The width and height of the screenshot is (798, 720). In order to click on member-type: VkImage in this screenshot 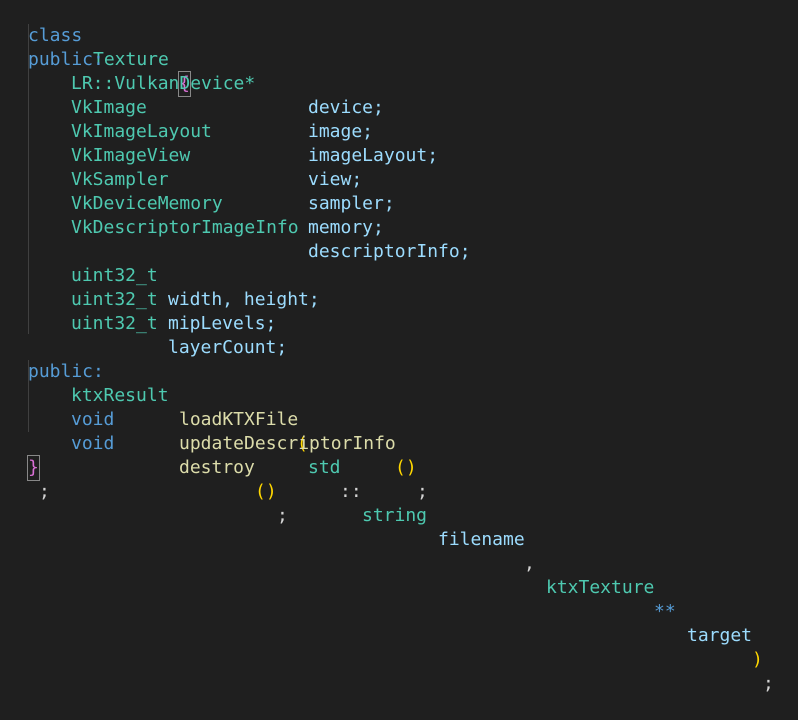, I will do `click(109, 107)`.